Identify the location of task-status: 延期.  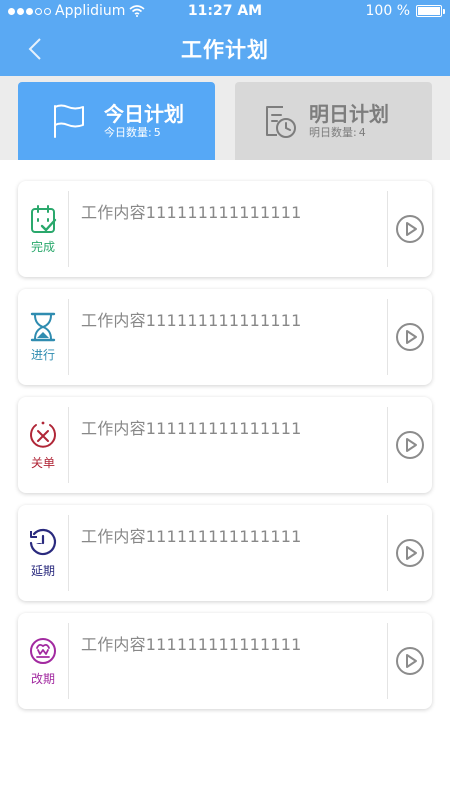
(43, 553).